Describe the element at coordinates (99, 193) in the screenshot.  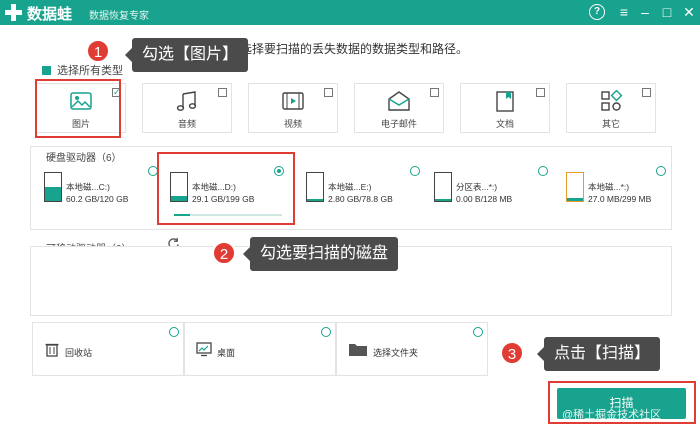
I see `drive-item: 本地磁...C:) 60.2 GB/120 GB` at that location.